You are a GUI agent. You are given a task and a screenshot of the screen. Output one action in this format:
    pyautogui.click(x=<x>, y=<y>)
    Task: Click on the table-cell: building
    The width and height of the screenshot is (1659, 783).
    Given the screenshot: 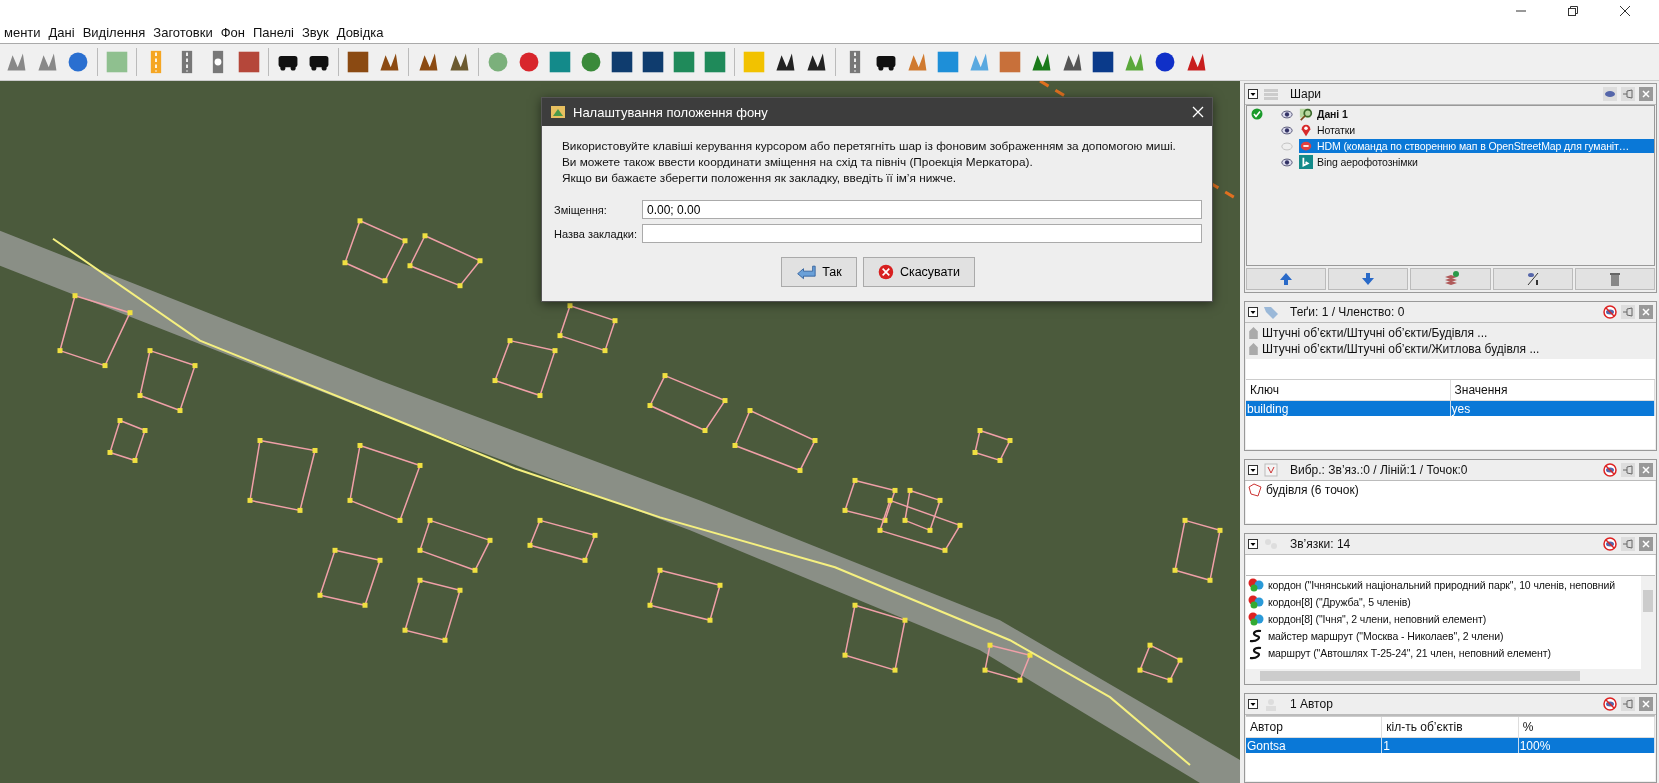 What is the action you would take?
    pyautogui.click(x=1348, y=408)
    